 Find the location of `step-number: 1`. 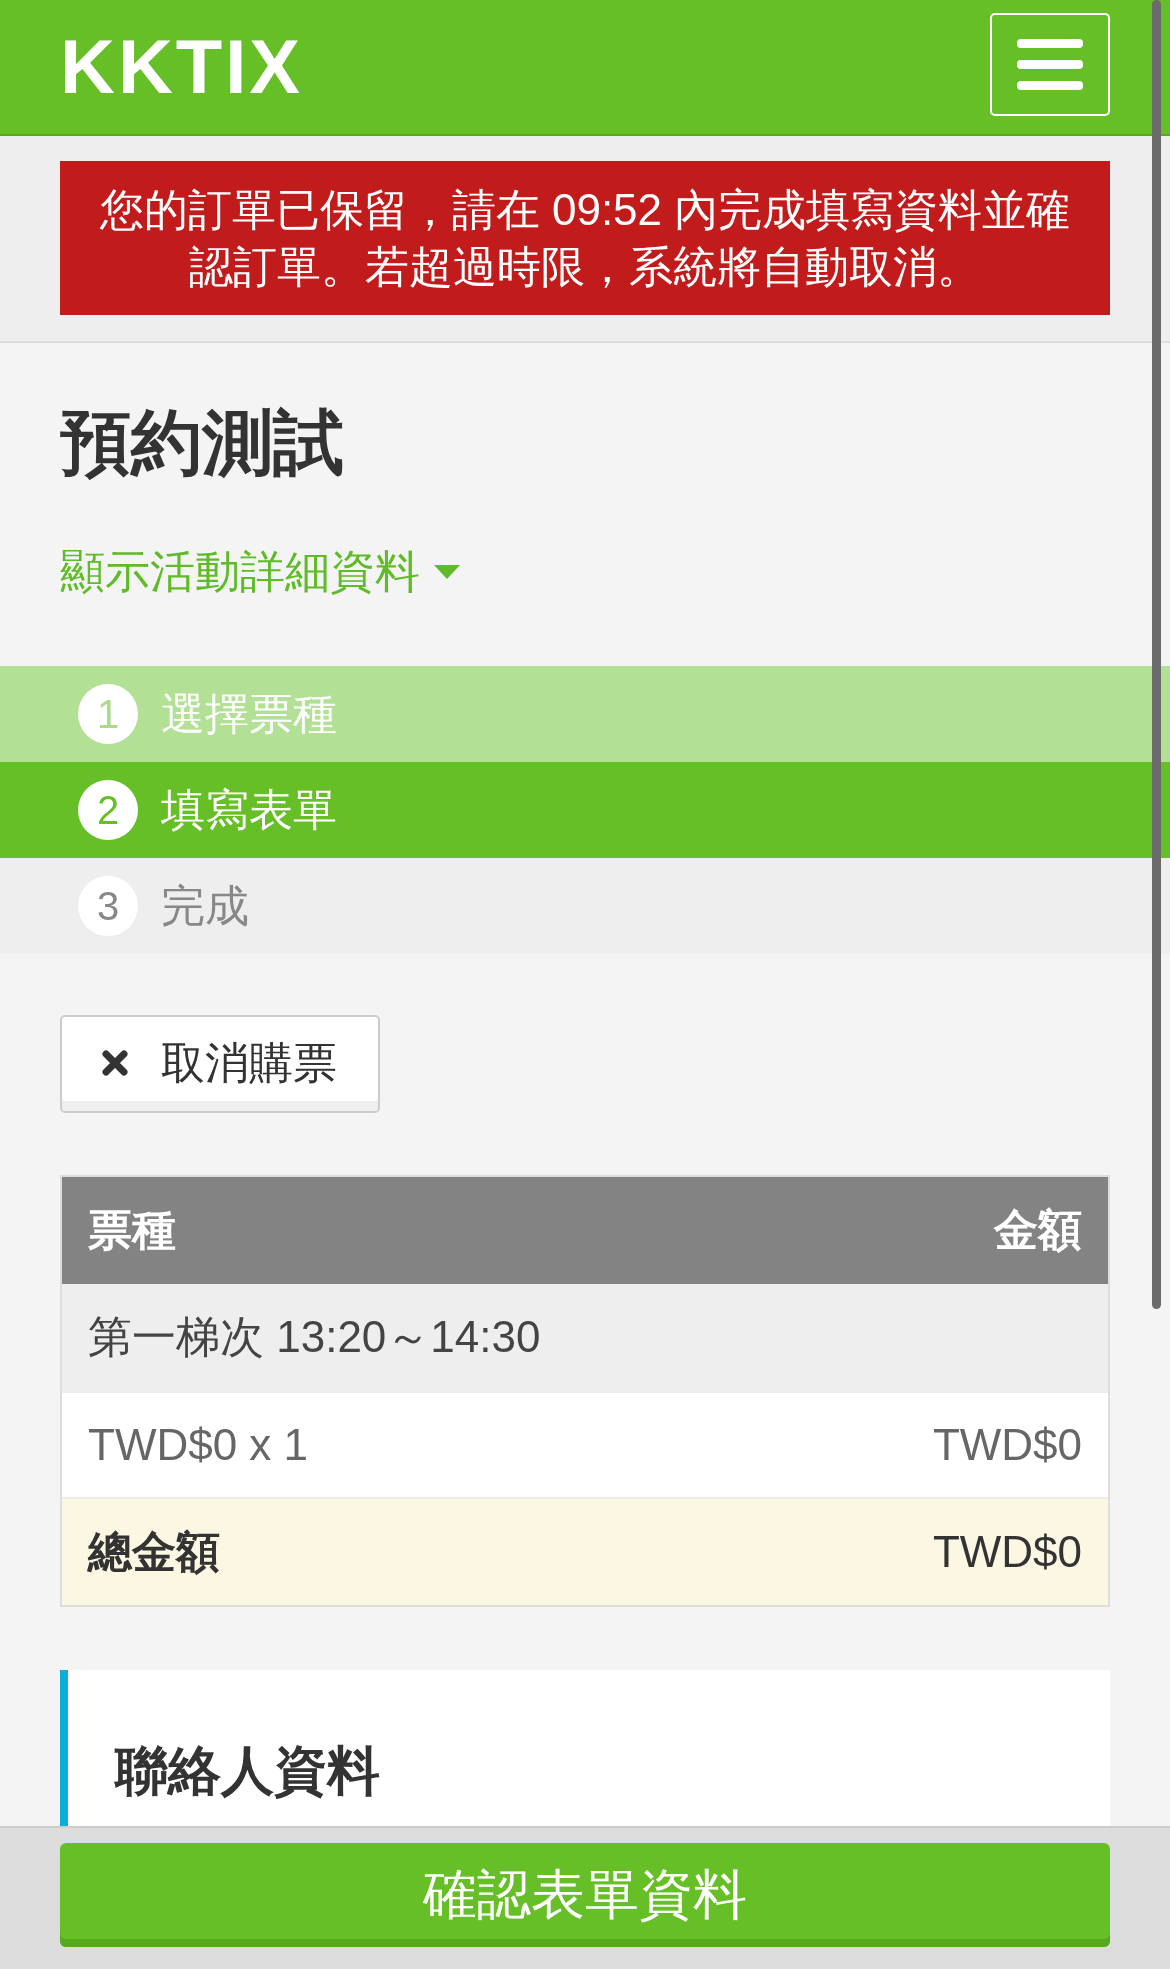

step-number: 1 is located at coordinates (108, 714).